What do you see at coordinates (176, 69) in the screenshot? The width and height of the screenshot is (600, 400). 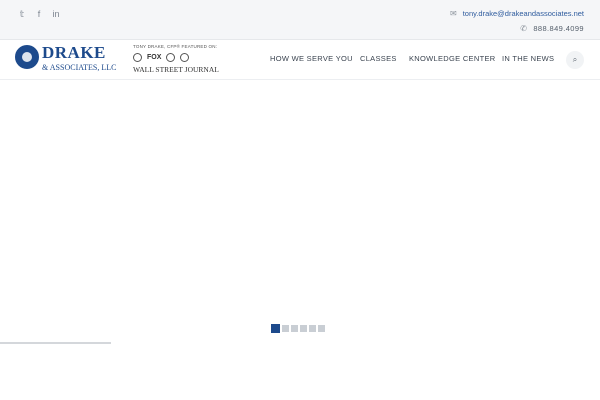 I see `wsj-logo: WALL STREET JOURNAL` at bounding box center [176, 69].